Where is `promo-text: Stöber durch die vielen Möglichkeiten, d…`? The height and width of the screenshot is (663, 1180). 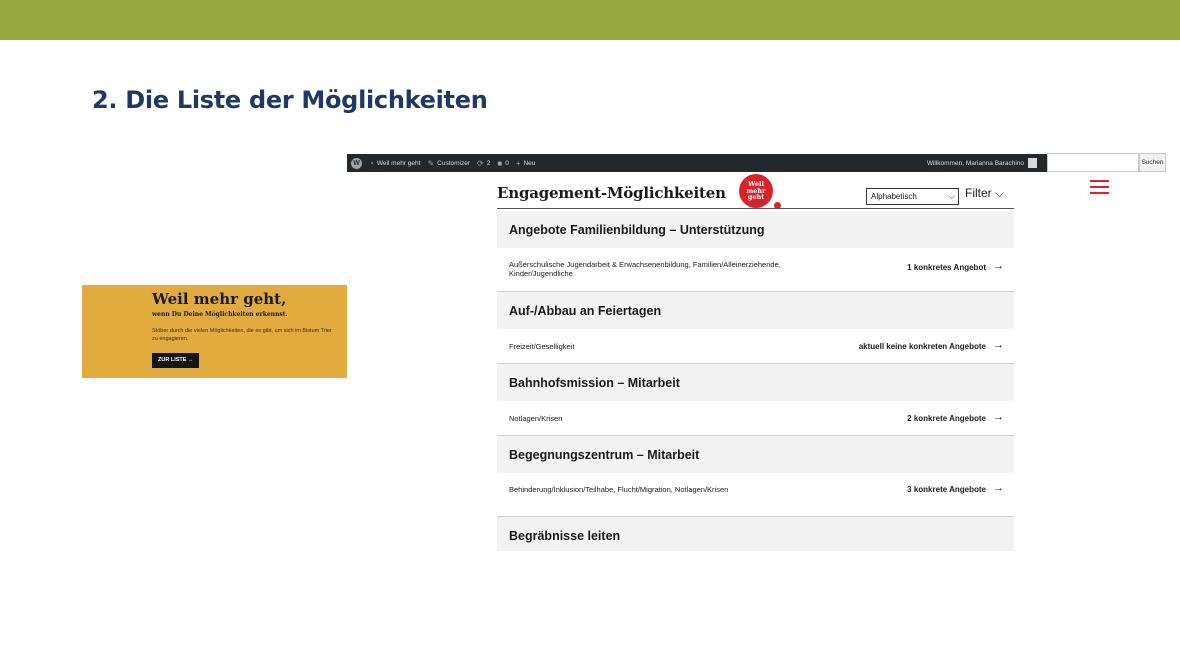 promo-text: Stöber durch die vielen Möglichkeiten, d… is located at coordinates (242, 335).